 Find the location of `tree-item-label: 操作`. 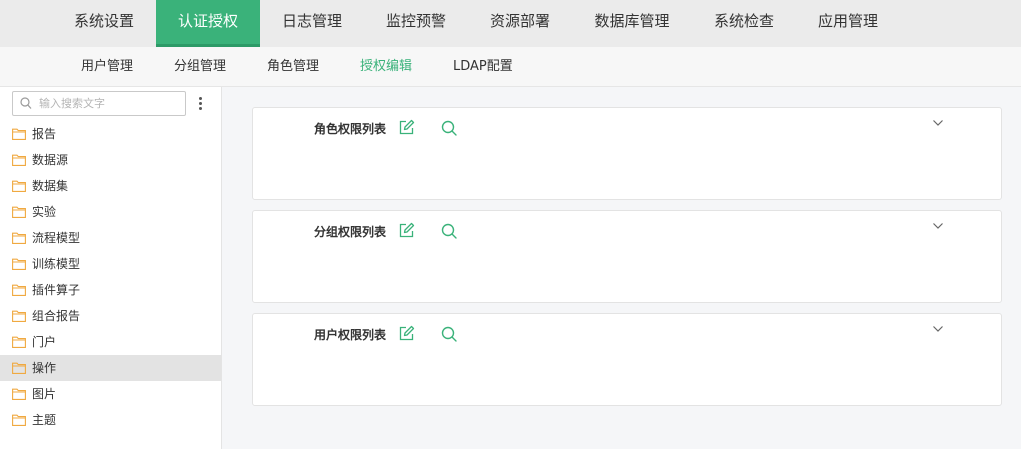

tree-item-label: 操作 is located at coordinates (44, 368).